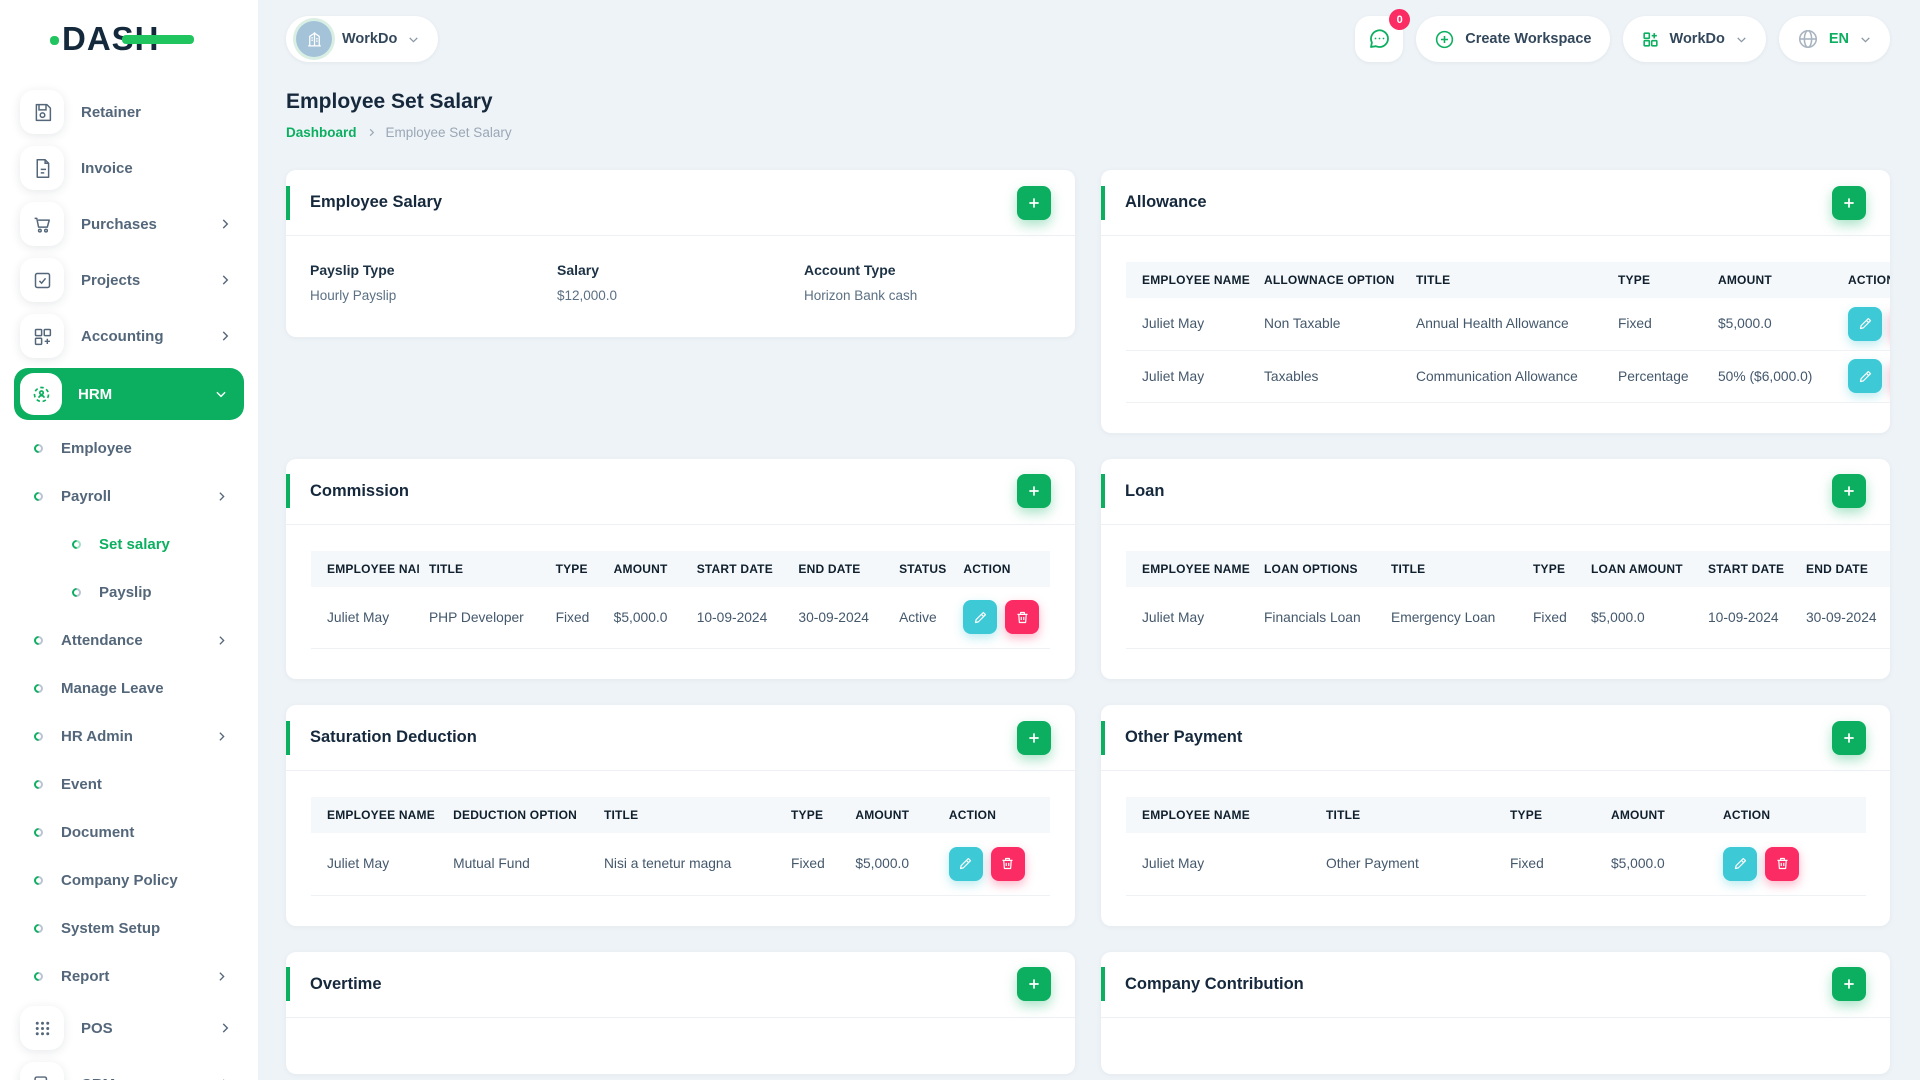 This screenshot has width=1920, height=1080. What do you see at coordinates (41, 394) in the screenshot?
I see `hrm-icon` at bounding box center [41, 394].